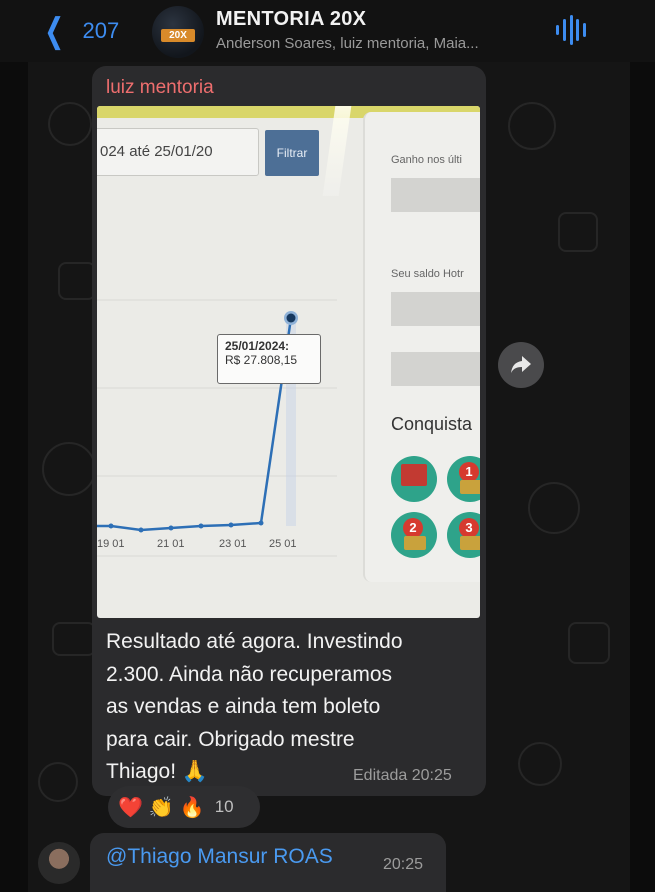  I want to click on x-tick-label: 21 01, so click(171, 544).